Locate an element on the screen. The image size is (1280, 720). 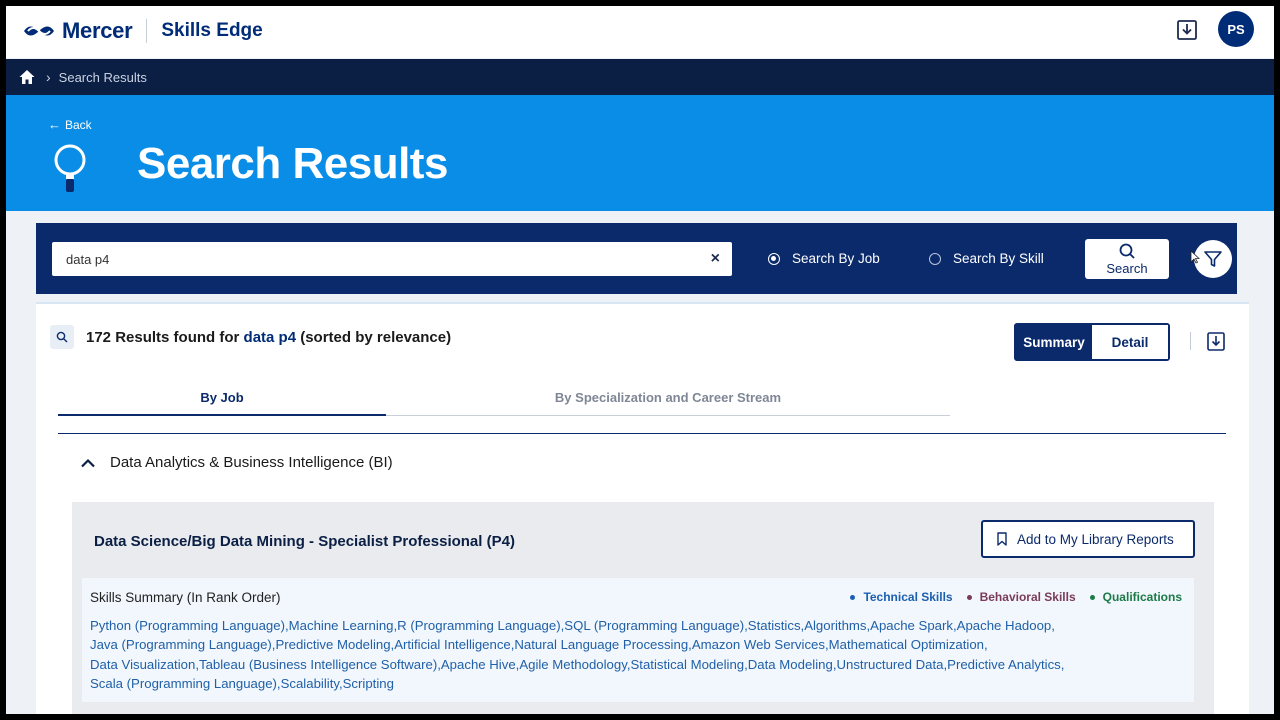
radio-label-skill: Search By Skill is located at coordinates (998, 258).